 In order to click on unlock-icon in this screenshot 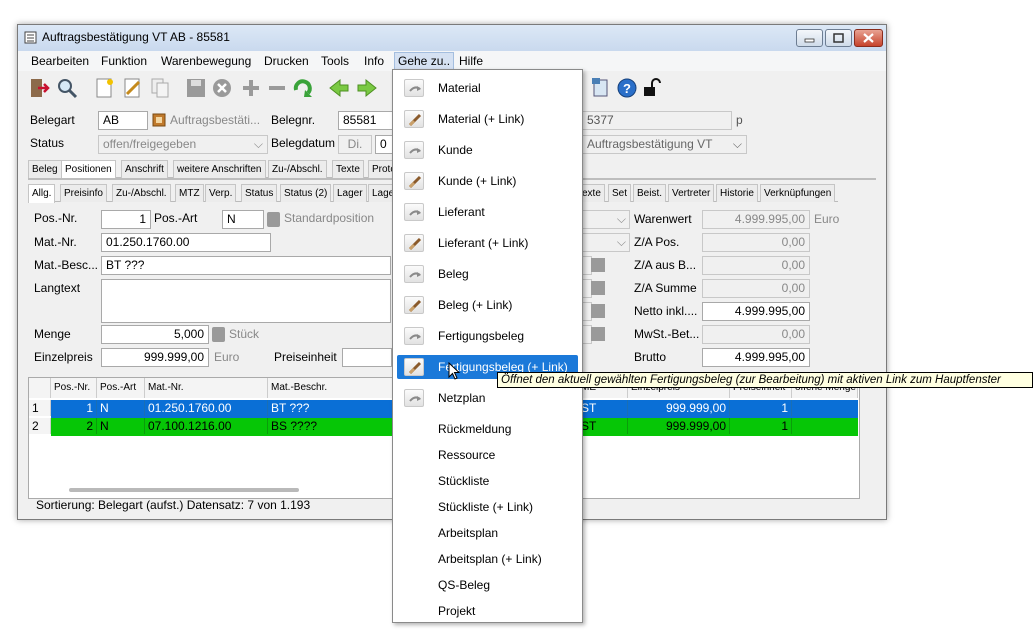, I will do `click(651, 88)`.